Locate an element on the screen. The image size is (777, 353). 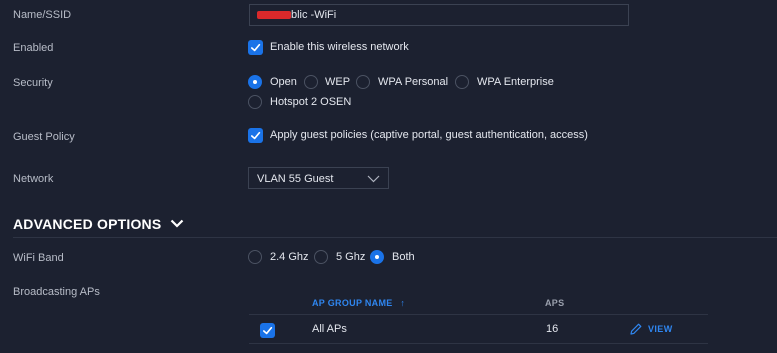
guest-policy-checkbox is located at coordinates (255, 135).